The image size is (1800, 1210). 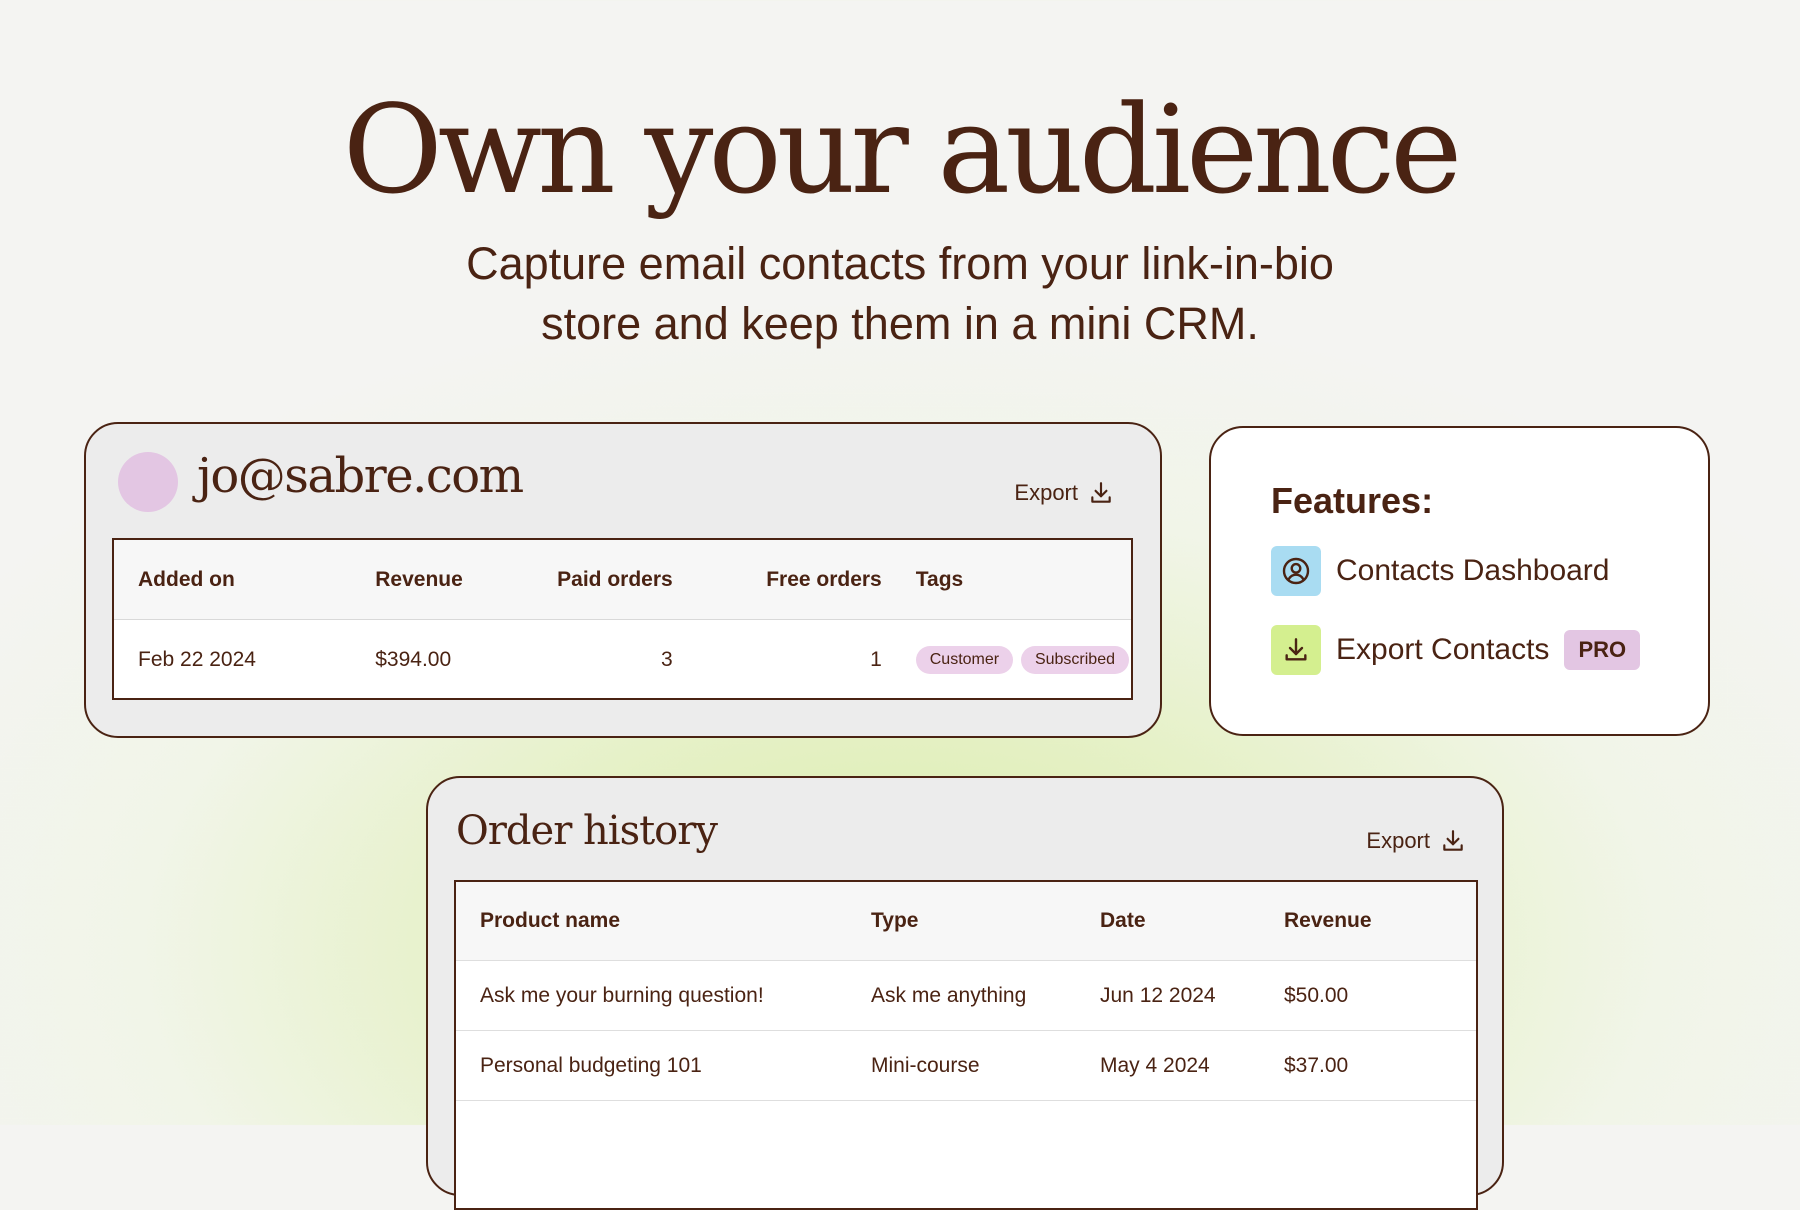 What do you see at coordinates (961, 995) in the screenshot?
I see `cell-type: Ask me anything` at bounding box center [961, 995].